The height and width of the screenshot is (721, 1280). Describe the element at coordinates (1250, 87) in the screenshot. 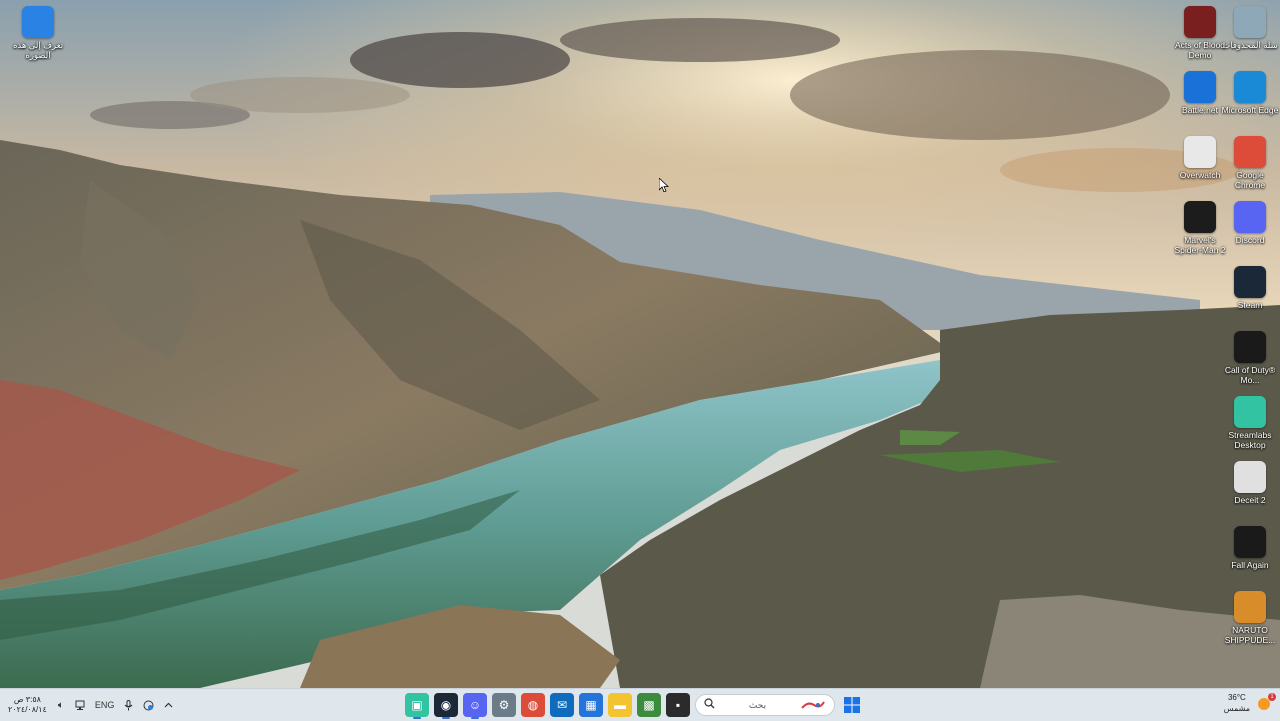

I see `edge-icon` at that location.